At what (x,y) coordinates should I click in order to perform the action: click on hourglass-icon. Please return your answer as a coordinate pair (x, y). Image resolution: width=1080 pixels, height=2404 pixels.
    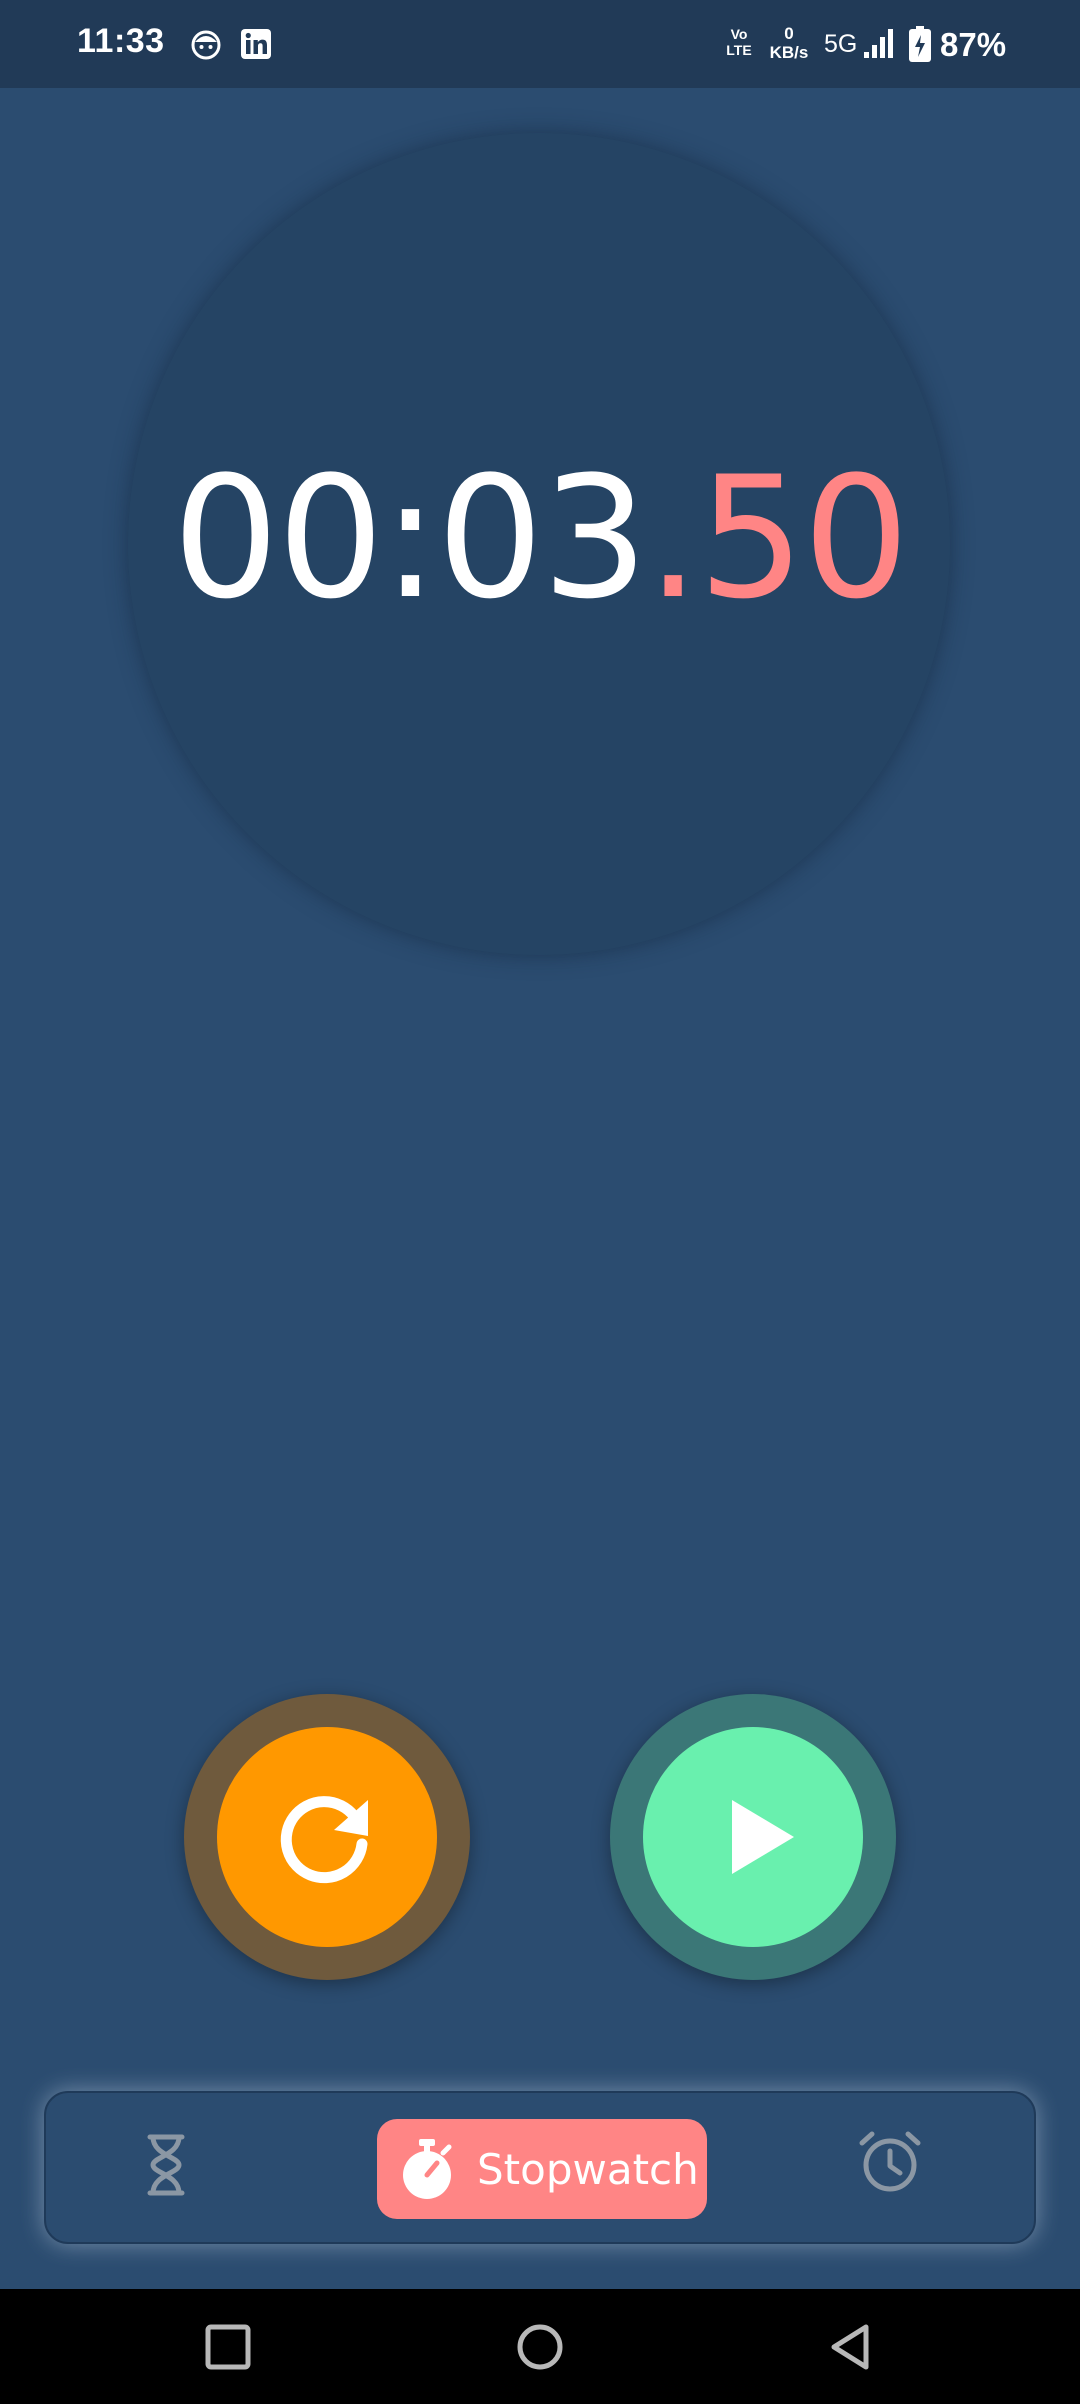
    Looking at the image, I should click on (166, 2165).